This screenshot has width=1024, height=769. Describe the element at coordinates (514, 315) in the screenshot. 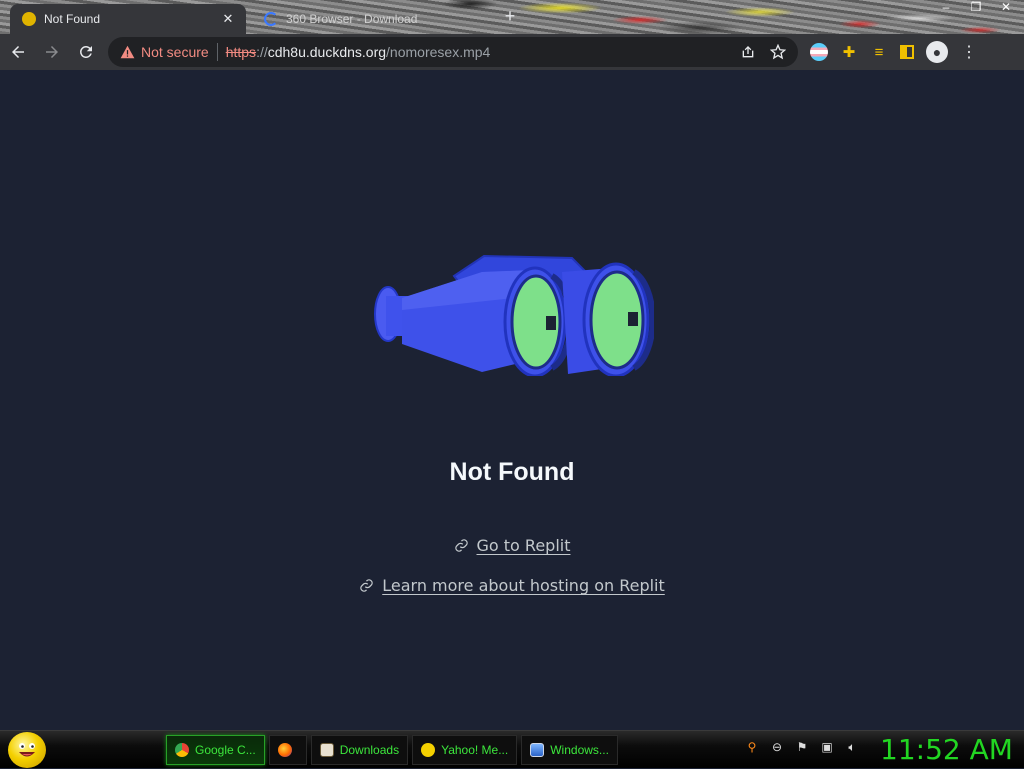

I see `binoculars-illustration` at that location.